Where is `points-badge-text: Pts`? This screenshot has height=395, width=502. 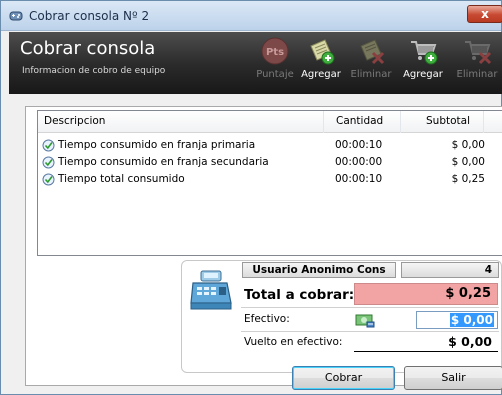 points-badge-text: Pts is located at coordinates (275, 52).